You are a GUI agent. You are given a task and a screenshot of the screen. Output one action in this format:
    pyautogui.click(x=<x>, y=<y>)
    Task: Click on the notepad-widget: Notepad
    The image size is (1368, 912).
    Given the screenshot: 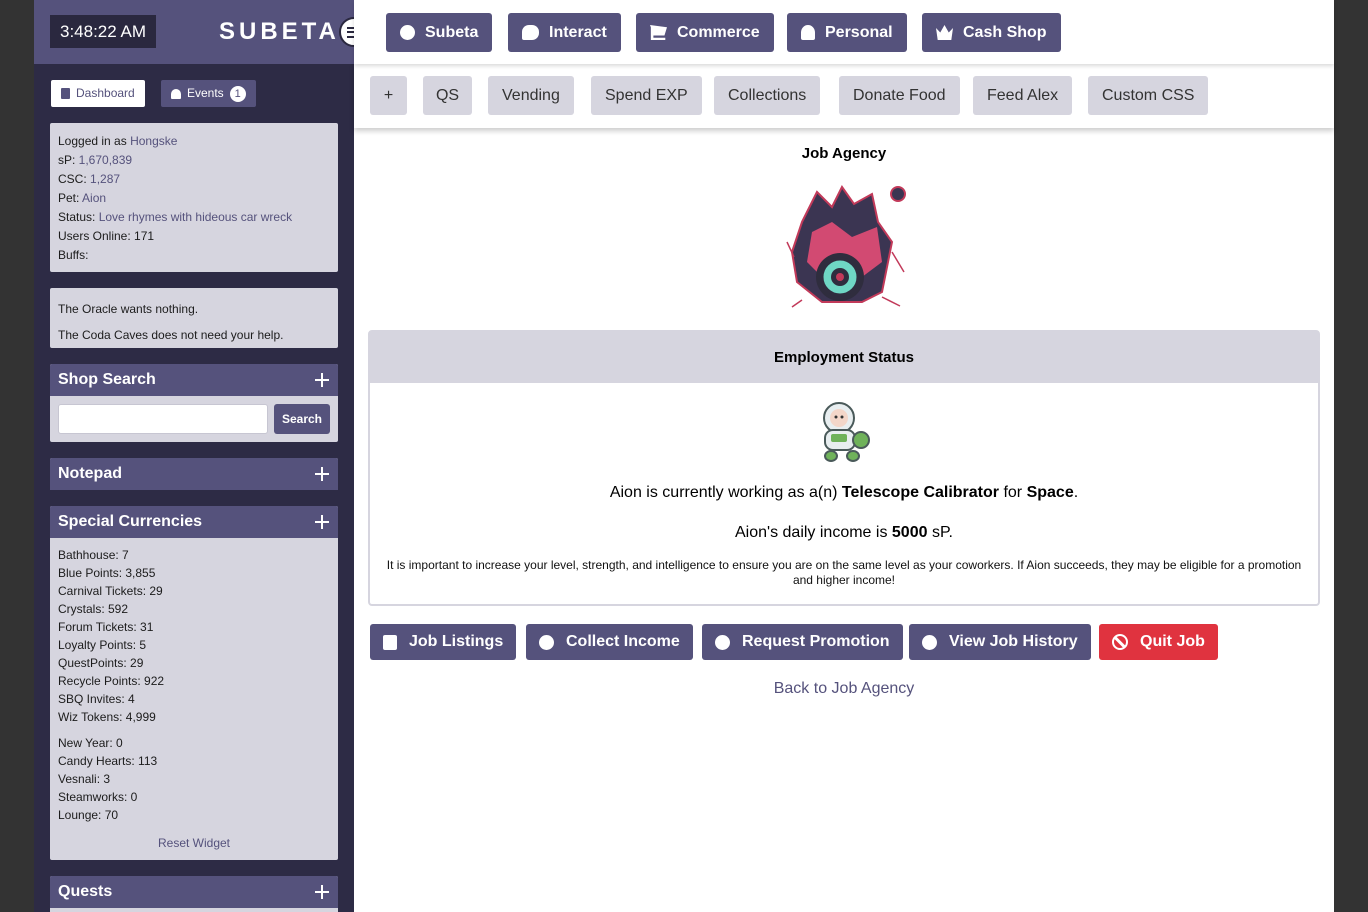 What is the action you would take?
    pyautogui.click(x=194, y=474)
    